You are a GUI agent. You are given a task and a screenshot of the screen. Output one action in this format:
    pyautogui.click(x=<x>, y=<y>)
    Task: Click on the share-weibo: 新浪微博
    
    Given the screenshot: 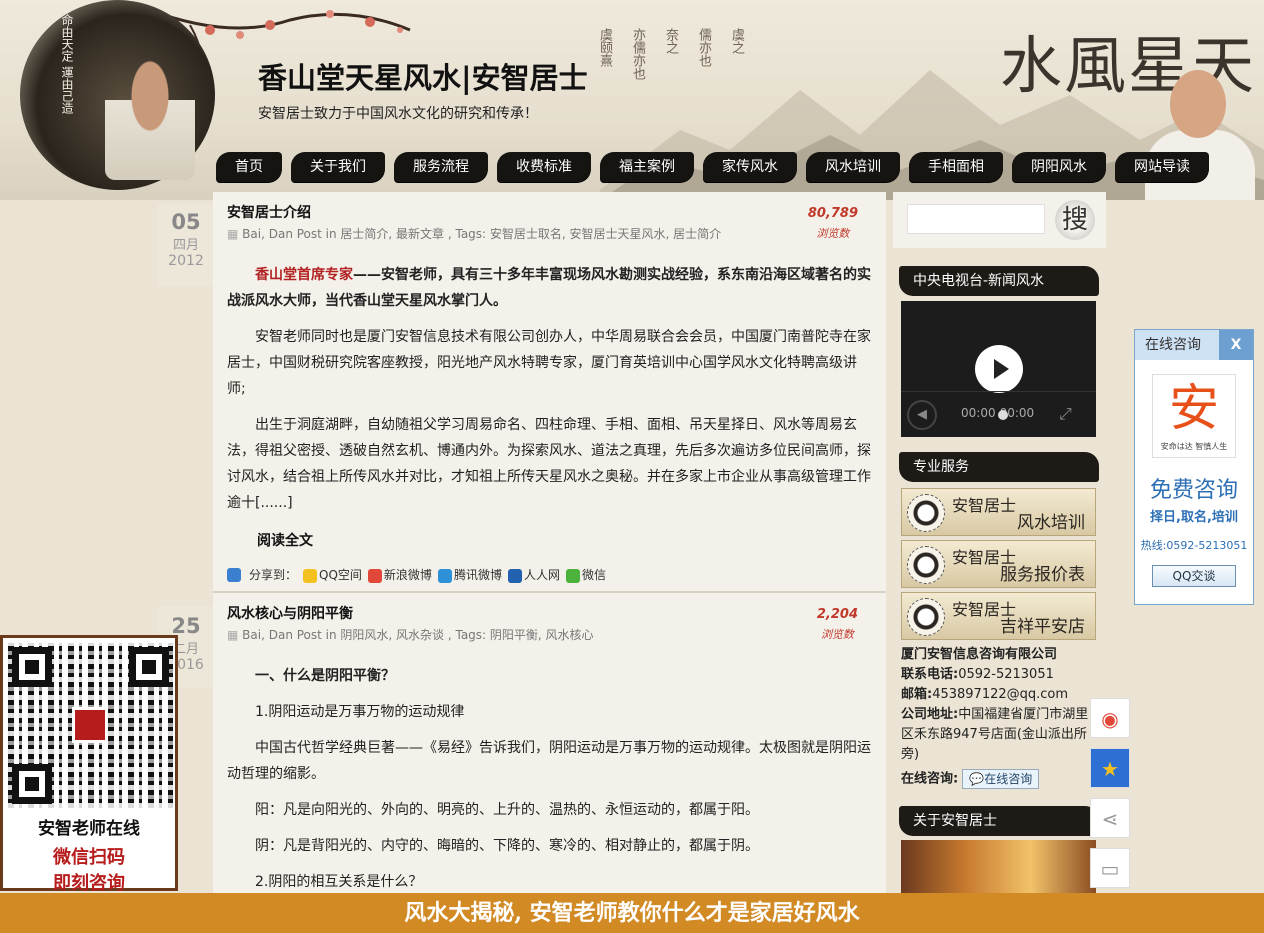 What is the action you would take?
    pyautogui.click(x=399, y=574)
    